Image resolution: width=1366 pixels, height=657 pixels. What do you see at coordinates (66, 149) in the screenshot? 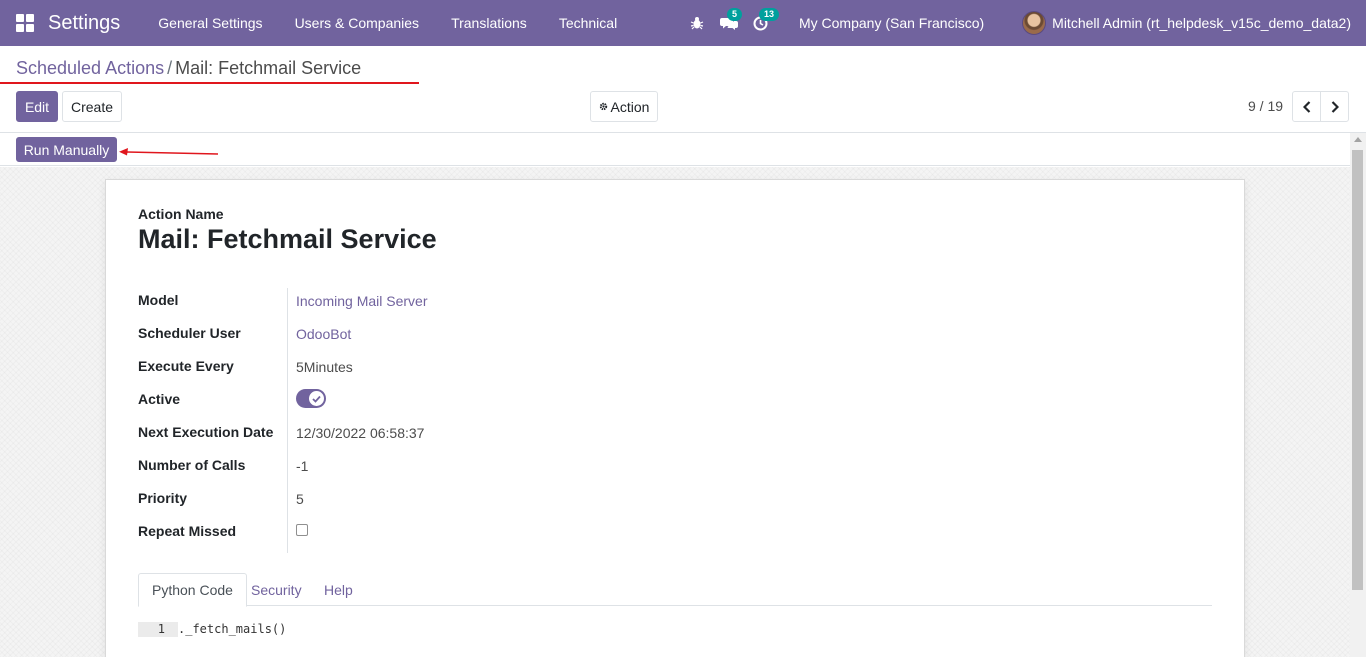
I see `run-manually-button: Run Manually` at bounding box center [66, 149].